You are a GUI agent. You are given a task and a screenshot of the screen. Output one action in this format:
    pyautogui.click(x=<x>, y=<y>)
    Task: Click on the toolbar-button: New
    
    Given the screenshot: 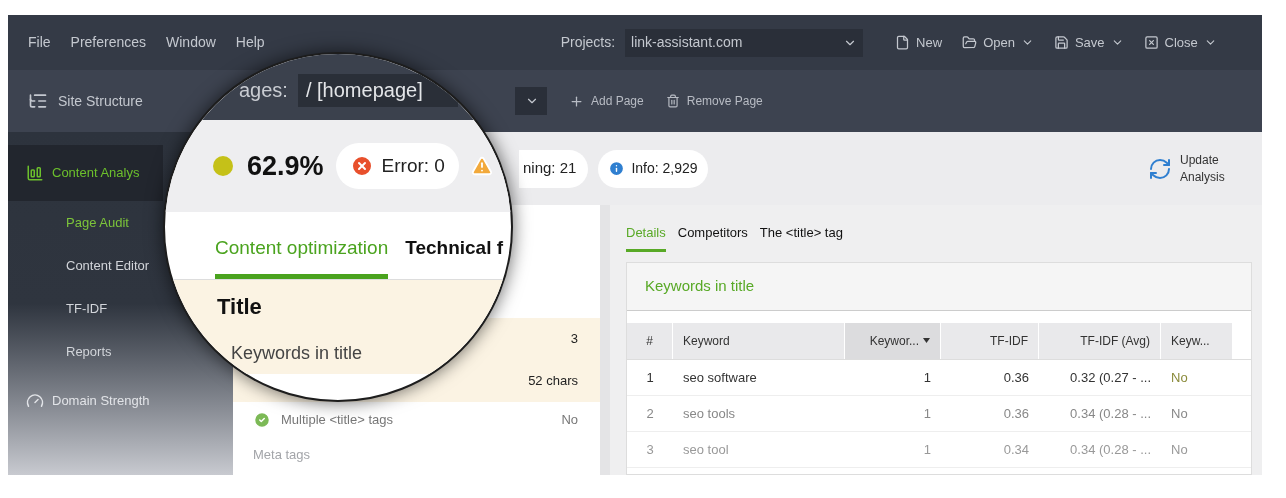 What is the action you would take?
    pyautogui.click(x=919, y=42)
    